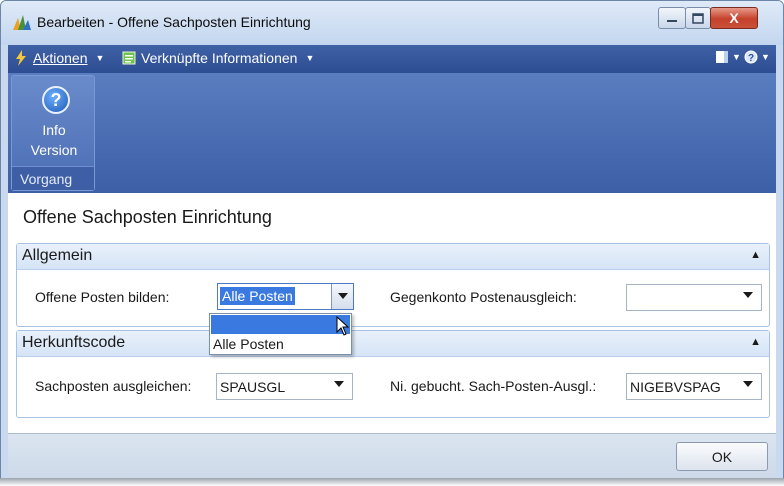 This screenshot has width=784, height=486. I want to click on maximize-icon, so click(698, 18).